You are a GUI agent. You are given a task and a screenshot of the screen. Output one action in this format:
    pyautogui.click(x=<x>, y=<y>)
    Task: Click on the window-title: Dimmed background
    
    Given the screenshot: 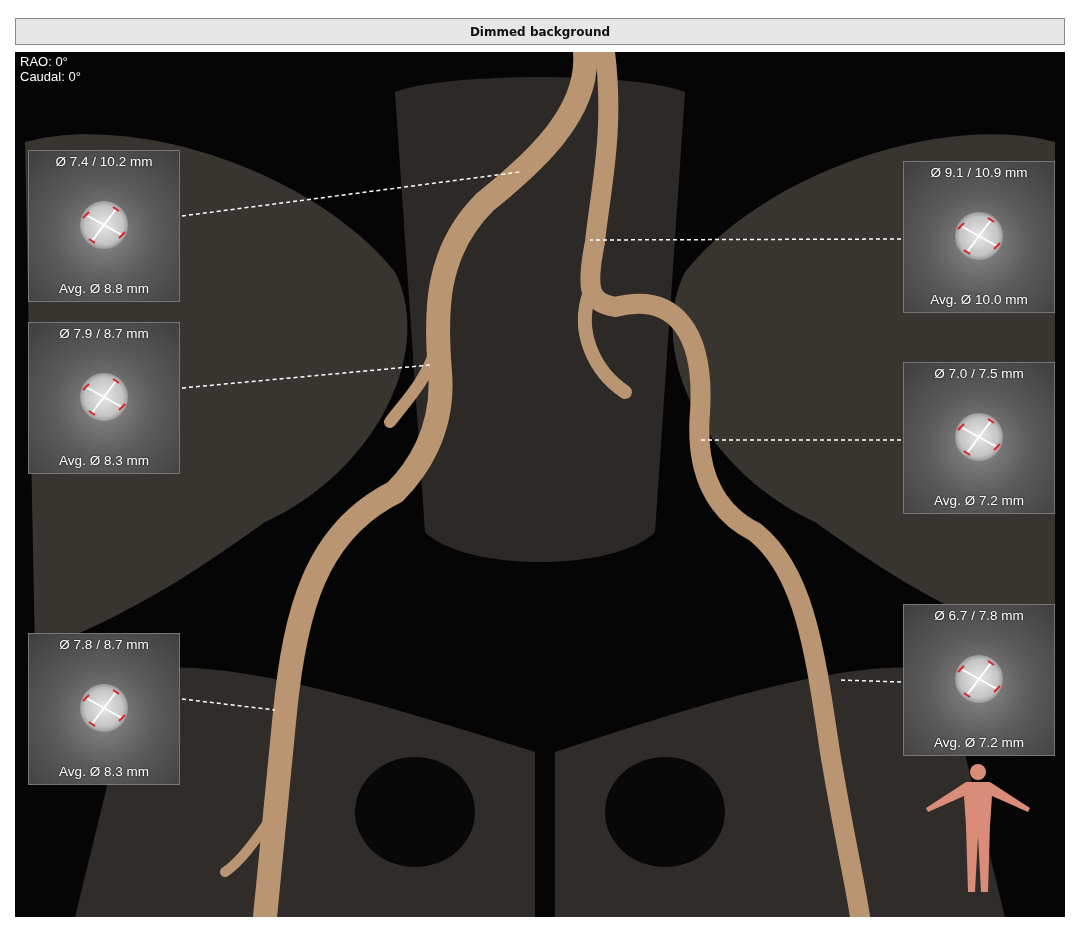 What is the action you would take?
    pyautogui.click(x=540, y=31)
    